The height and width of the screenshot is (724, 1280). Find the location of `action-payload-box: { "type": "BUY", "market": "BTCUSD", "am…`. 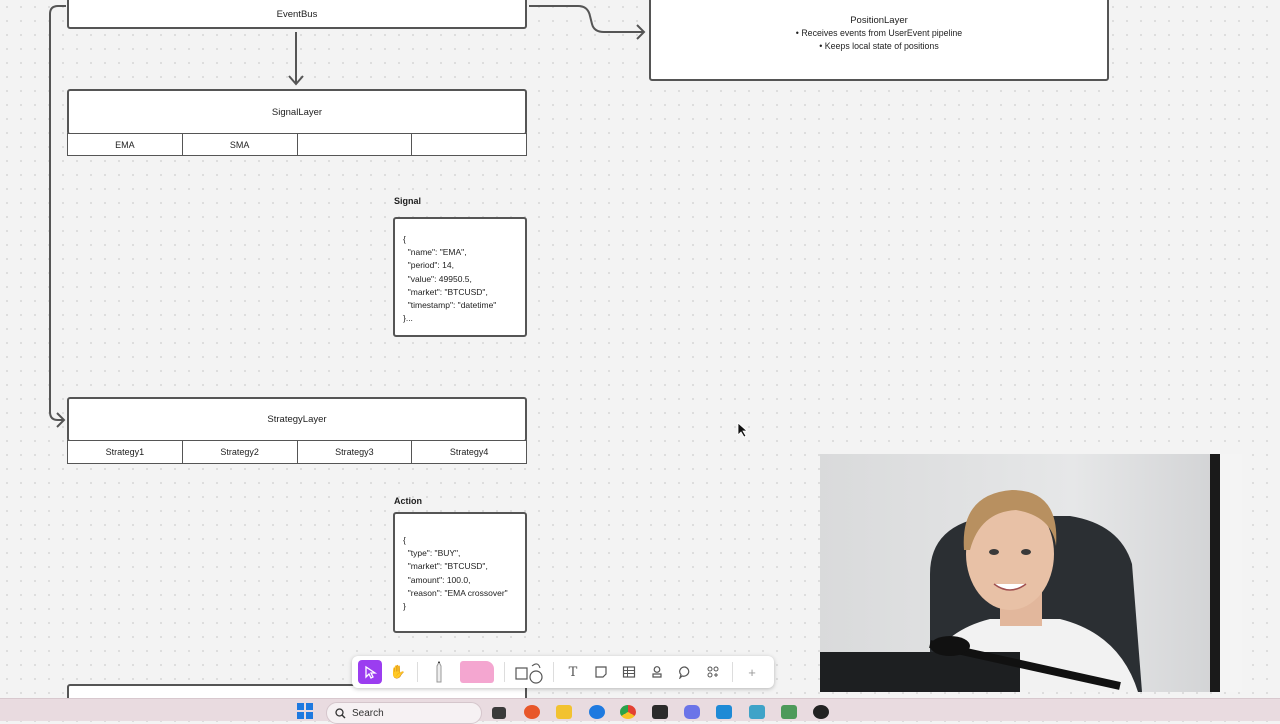

action-payload-box: { "type": "BUY", "market": "BTCUSD", "am… is located at coordinates (460, 572).